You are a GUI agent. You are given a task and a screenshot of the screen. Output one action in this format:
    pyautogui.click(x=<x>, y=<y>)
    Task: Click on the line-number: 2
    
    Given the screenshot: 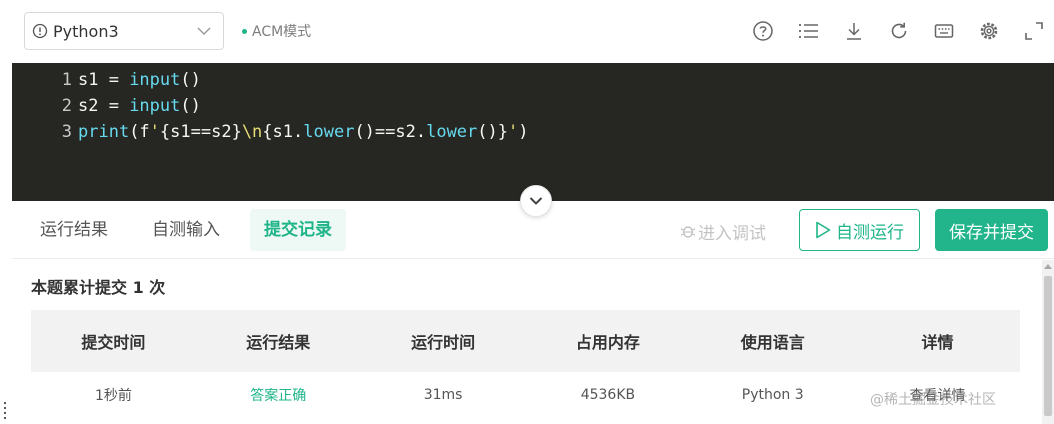 What is the action you would take?
    pyautogui.click(x=66, y=106)
    